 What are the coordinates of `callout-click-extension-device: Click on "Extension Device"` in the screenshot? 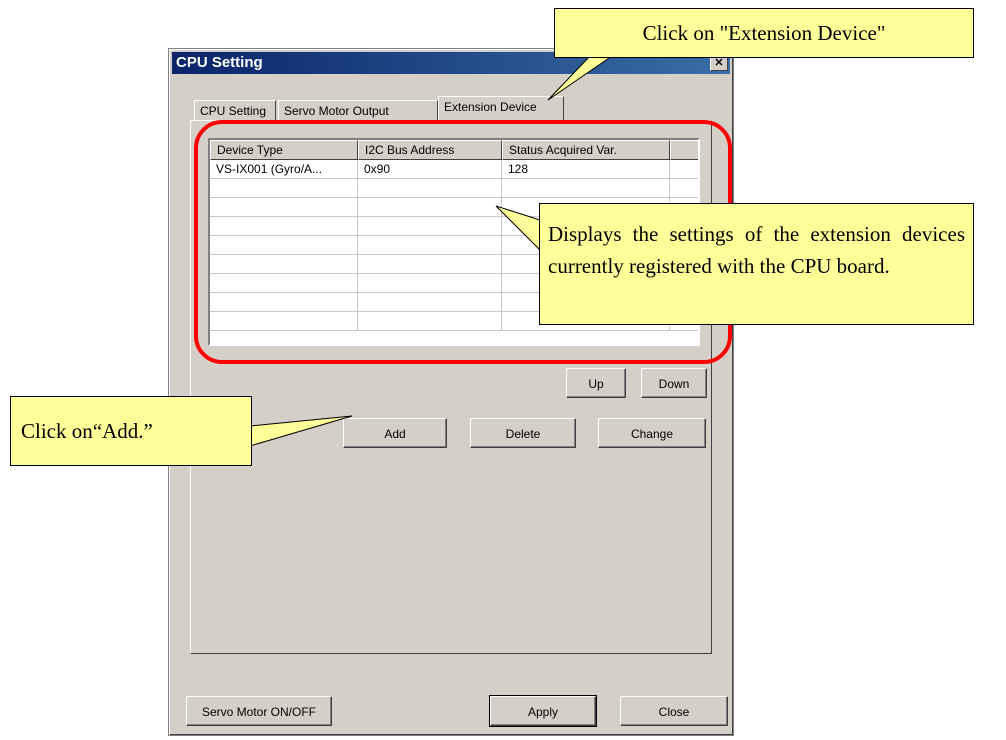 It's located at (764, 33).